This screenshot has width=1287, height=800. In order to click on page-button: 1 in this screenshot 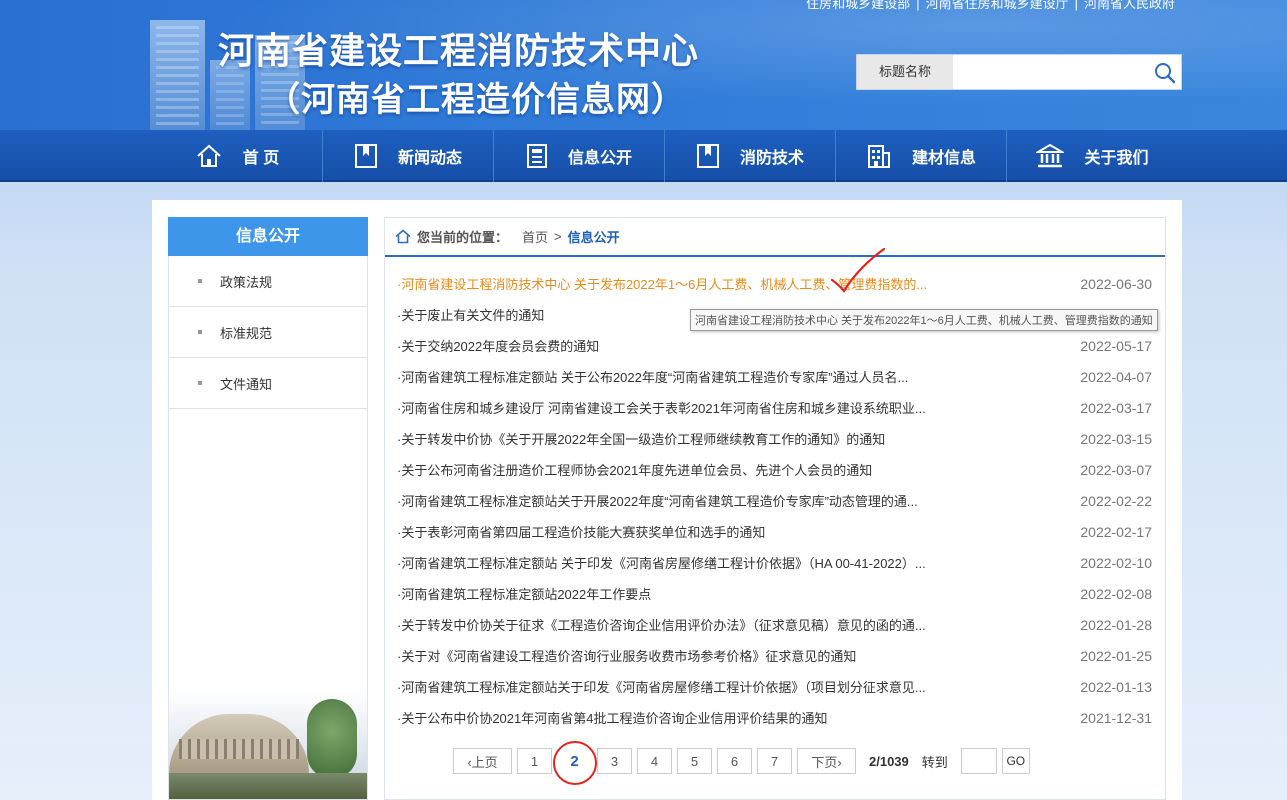, I will do `click(534, 761)`.